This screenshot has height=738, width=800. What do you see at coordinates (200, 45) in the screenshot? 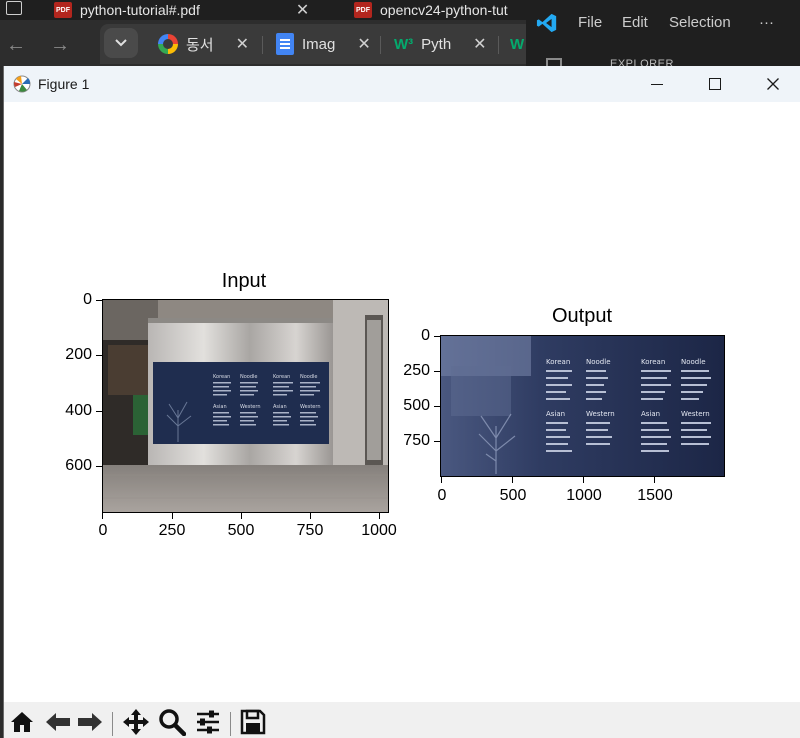
I see `tab-label: 동서` at bounding box center [200, 45].